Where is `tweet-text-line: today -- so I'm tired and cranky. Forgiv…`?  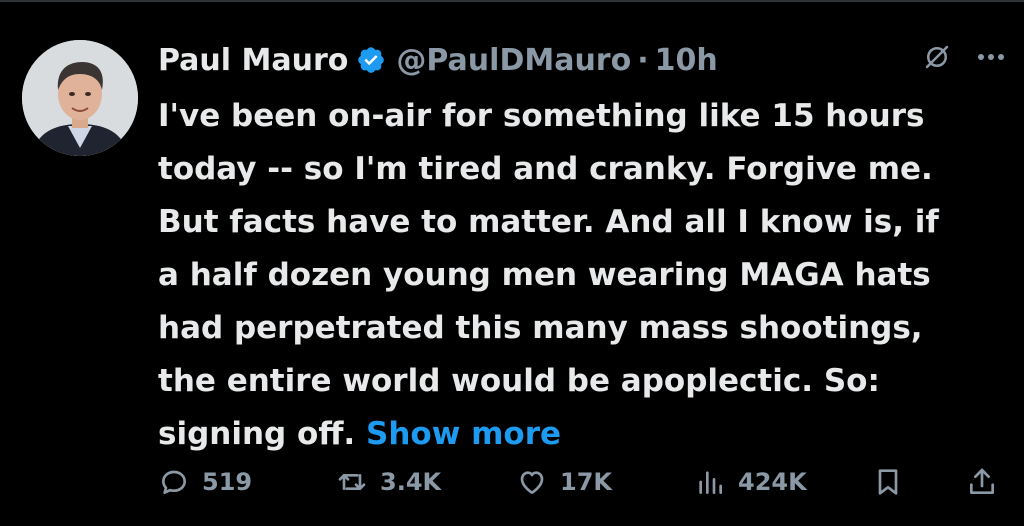 tweet-text-line: today -- so I'm tired and cranky. Forgiv… is located at coordinates (545, 169).